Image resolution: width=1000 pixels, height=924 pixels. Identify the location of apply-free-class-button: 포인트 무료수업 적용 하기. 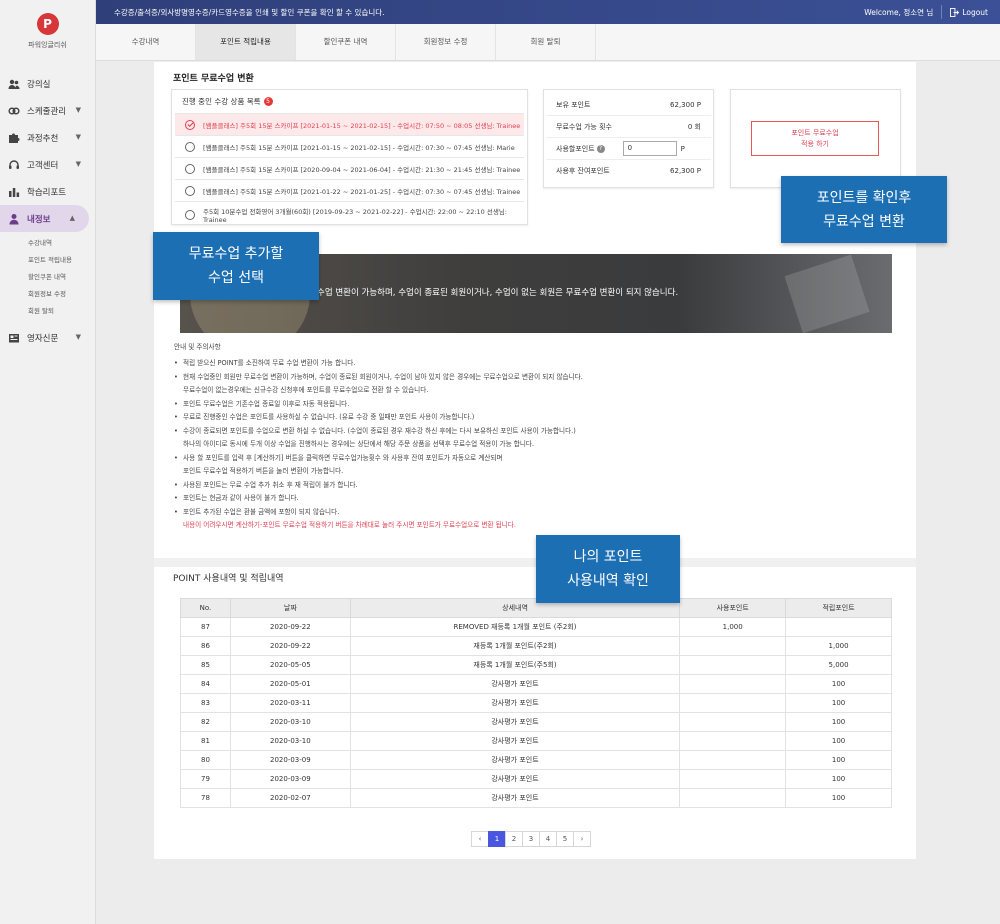
(815, 138).